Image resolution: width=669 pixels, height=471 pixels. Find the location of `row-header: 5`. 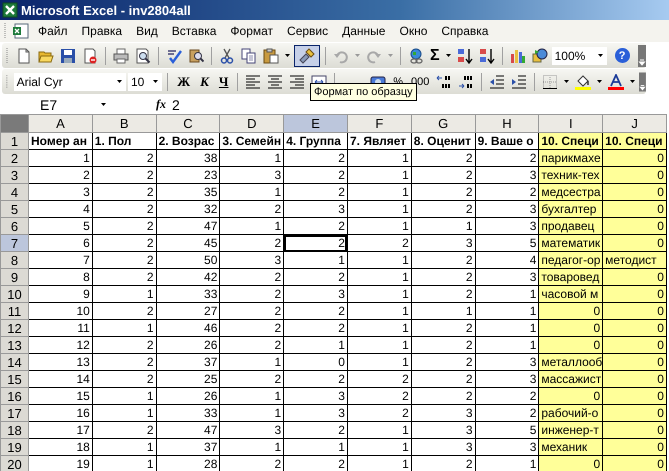

row-header: 5 is located at coordinates (14, 209).